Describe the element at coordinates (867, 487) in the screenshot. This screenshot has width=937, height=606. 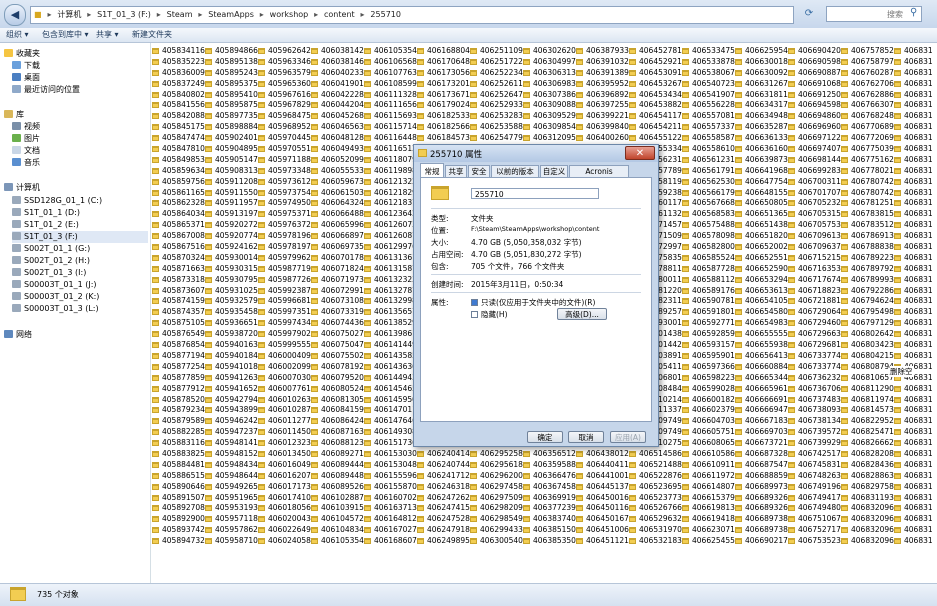
I see `folder-item: 406829758` at that location.